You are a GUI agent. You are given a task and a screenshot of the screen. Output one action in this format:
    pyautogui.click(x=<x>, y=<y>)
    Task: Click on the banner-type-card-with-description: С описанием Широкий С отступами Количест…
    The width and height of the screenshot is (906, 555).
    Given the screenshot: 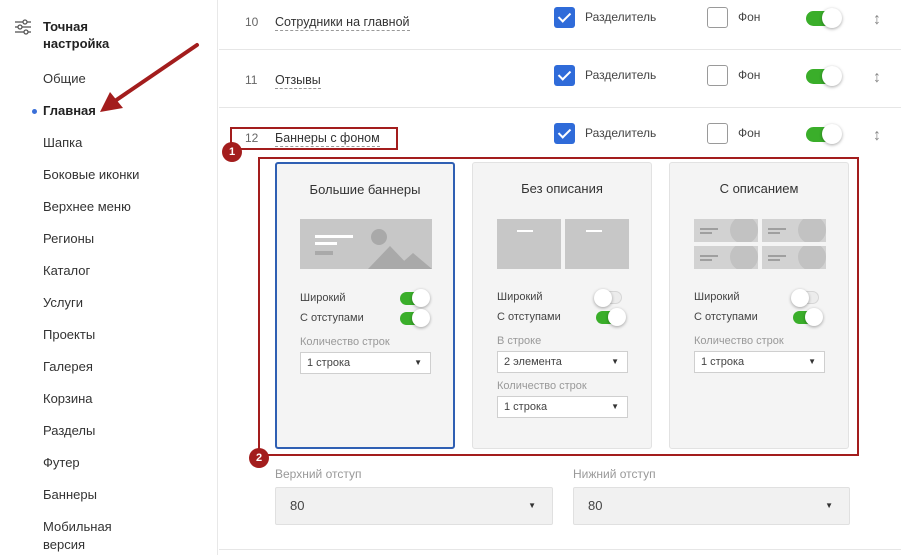 What is the action you would take?
    pyautogui.click(x=759, y=305)
    